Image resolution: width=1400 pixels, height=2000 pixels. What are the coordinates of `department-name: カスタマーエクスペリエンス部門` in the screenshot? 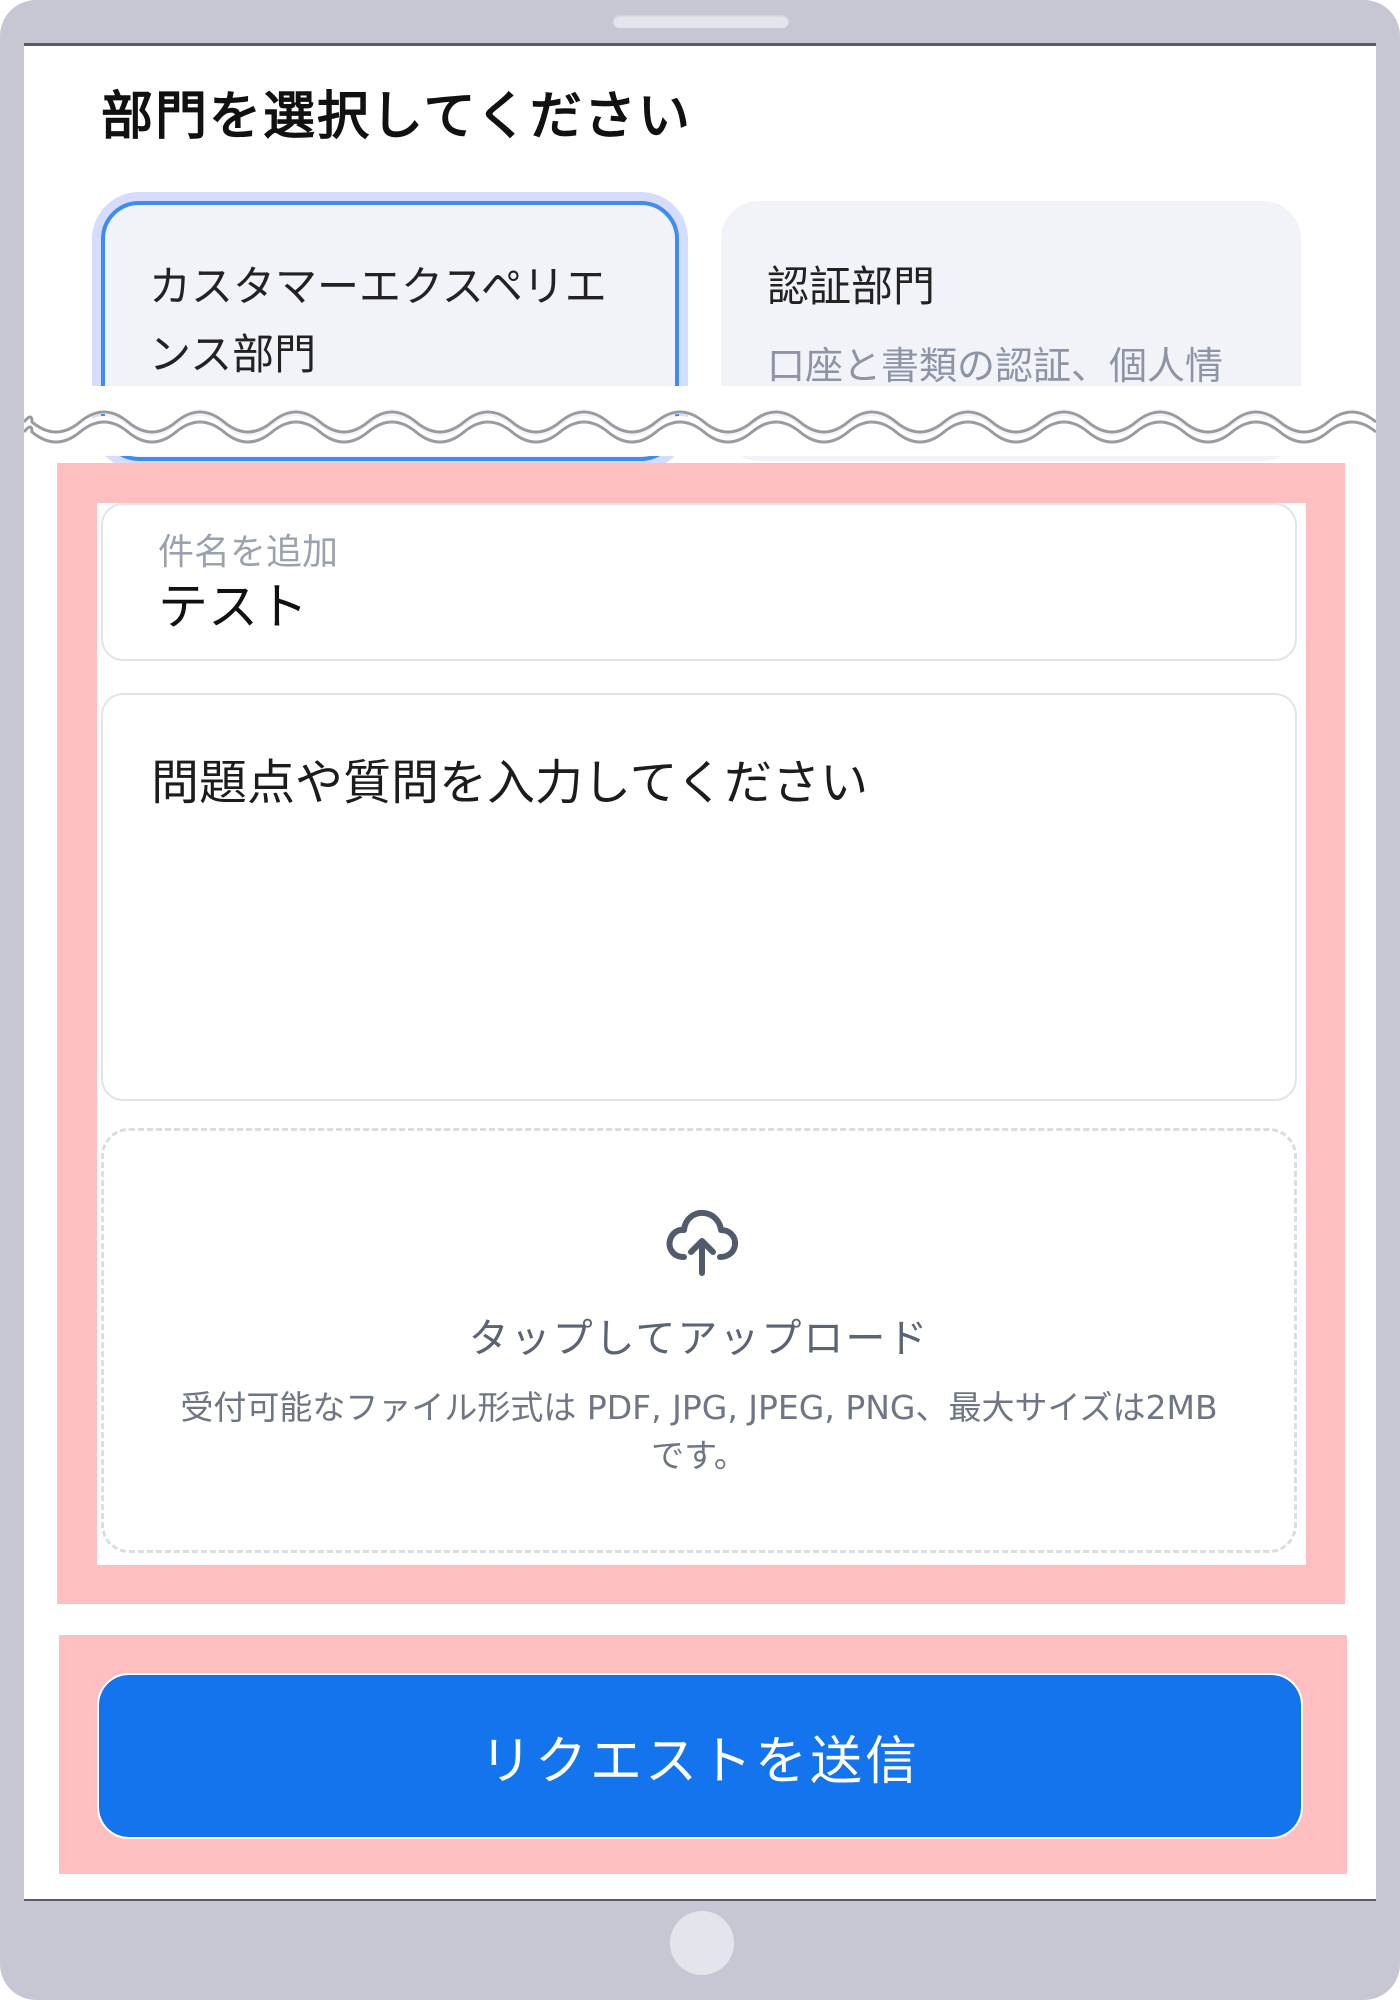 It's located at (378, 320).